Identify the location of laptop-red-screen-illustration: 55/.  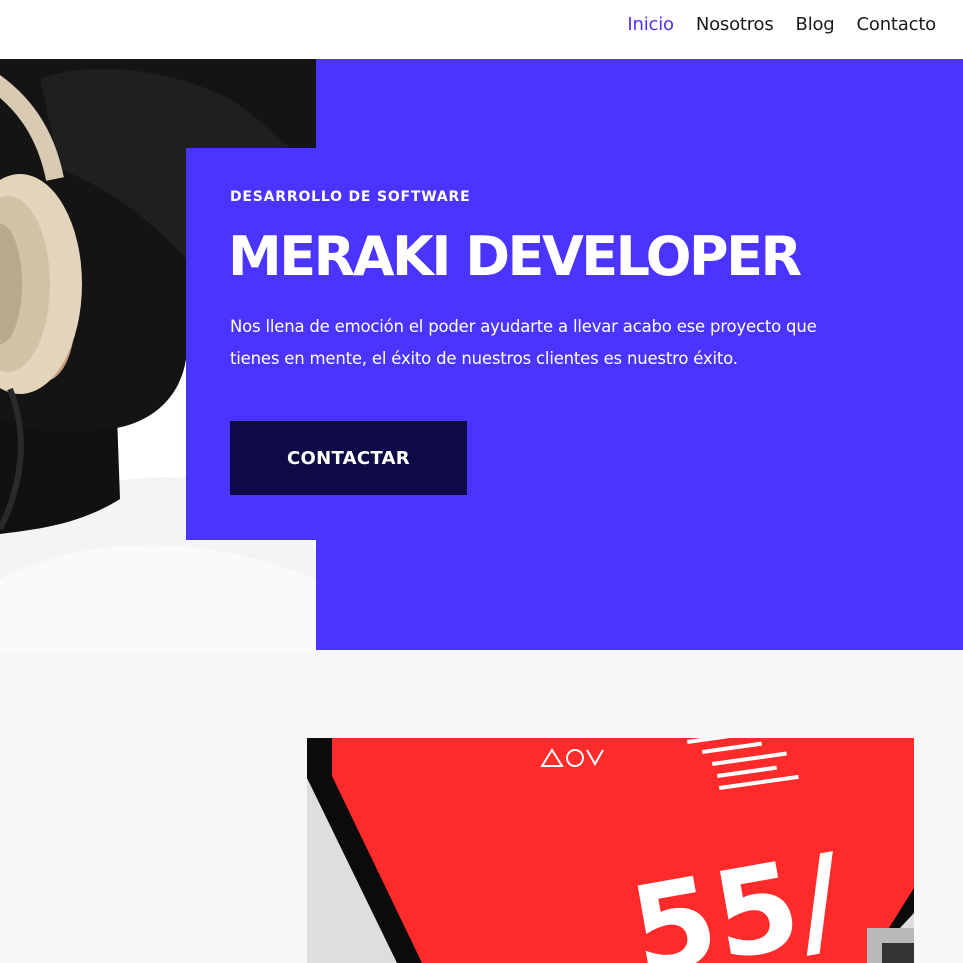
(610, 850).